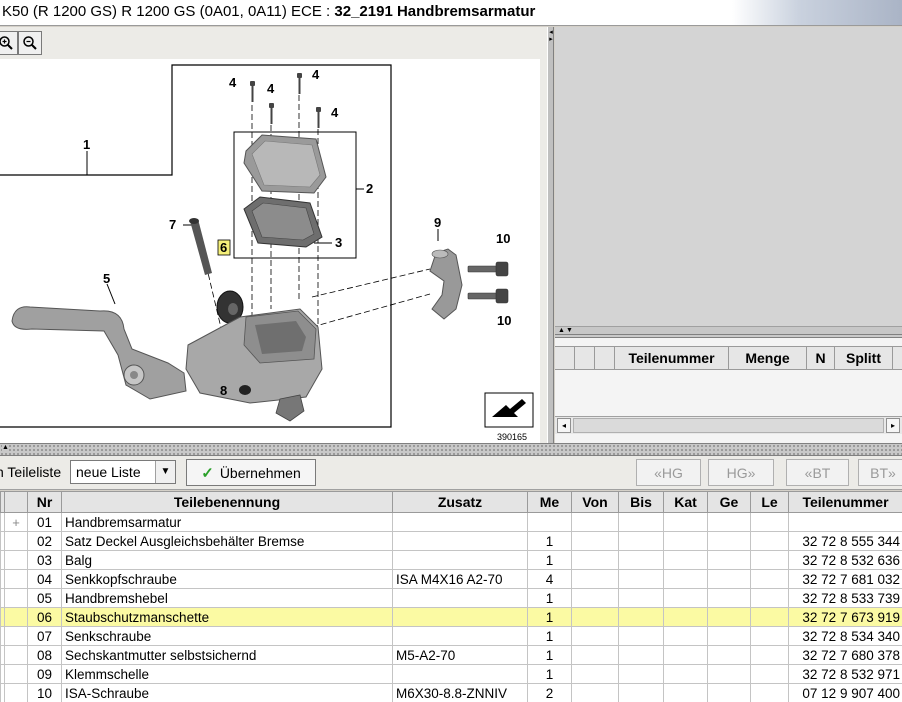 The image size is (902, 702). Describe the element at coordinates (741, 472) in the screenshot. I see `next-hg-button: HG»` at that location.